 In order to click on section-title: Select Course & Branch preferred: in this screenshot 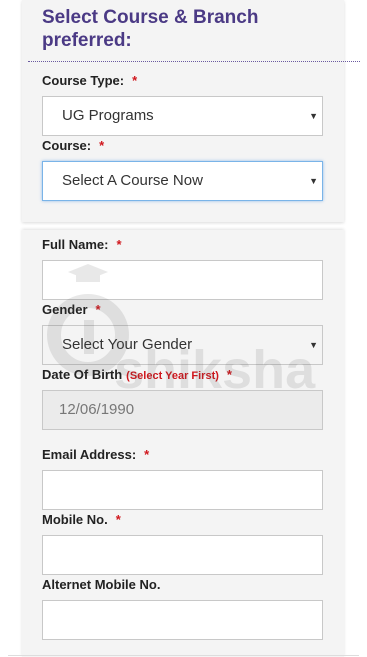, I will do `click(150, 29)`.